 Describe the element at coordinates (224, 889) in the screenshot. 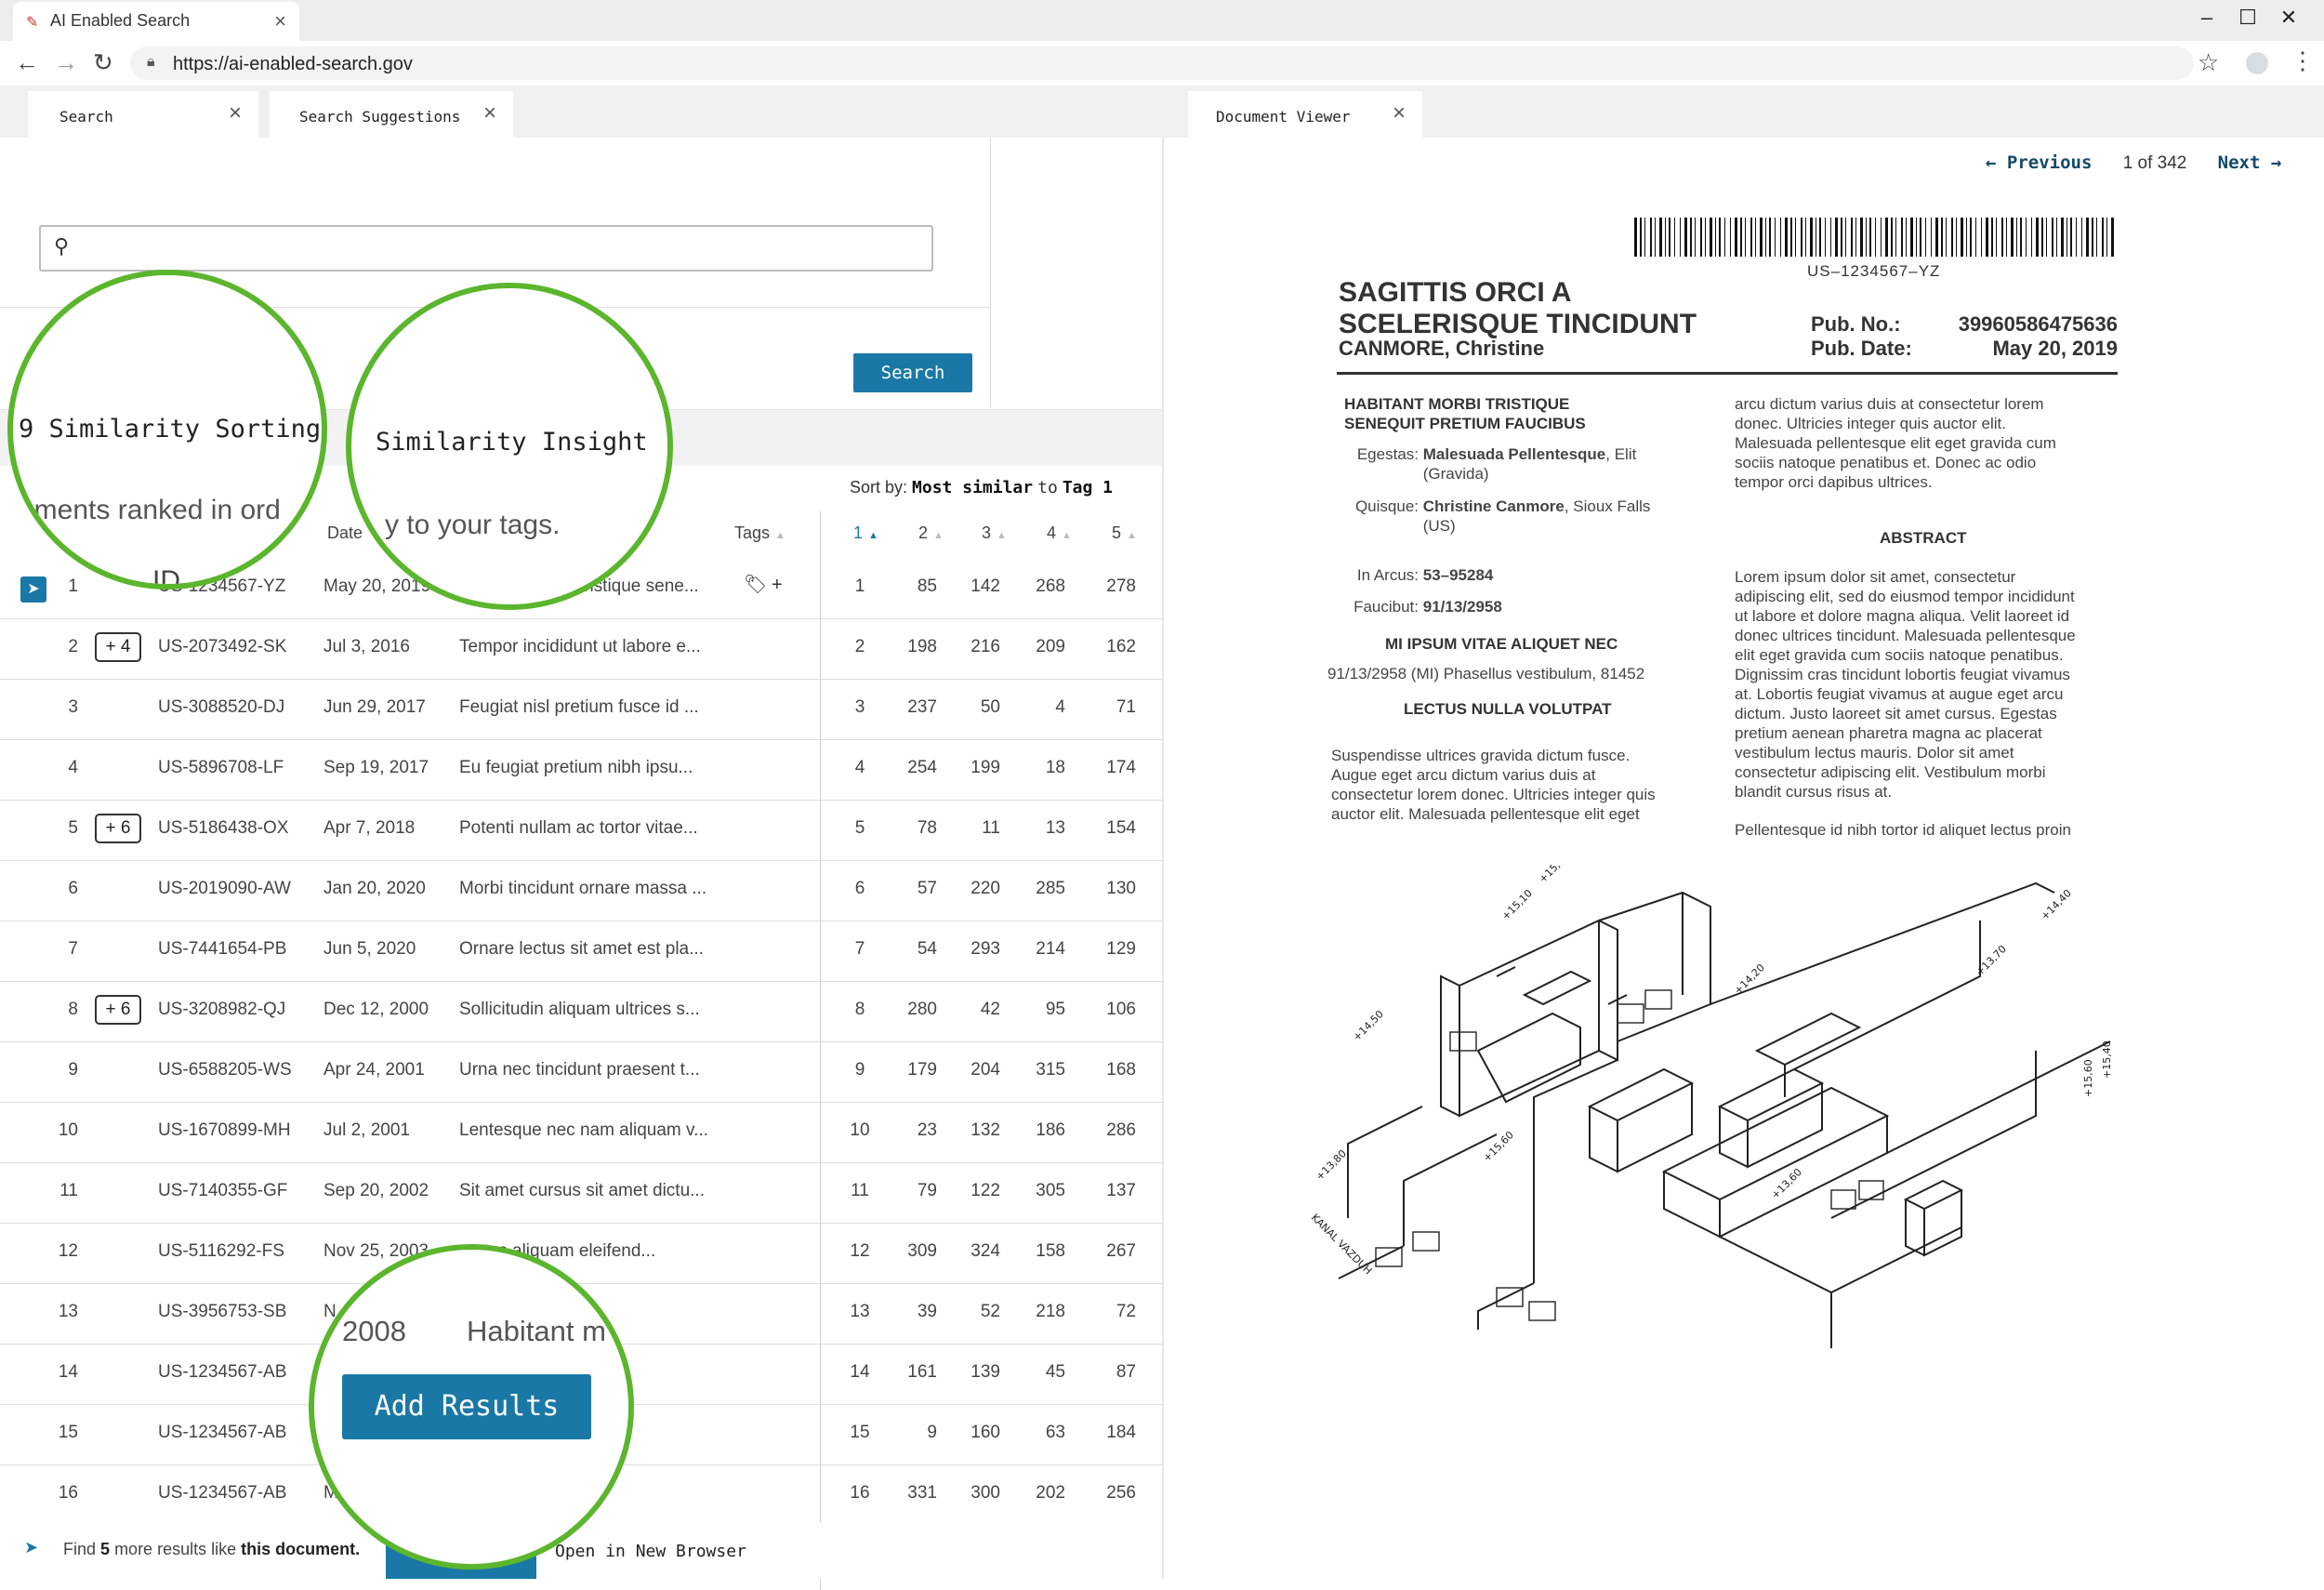

I see `patent-id: US-2019090-AW` at that location.